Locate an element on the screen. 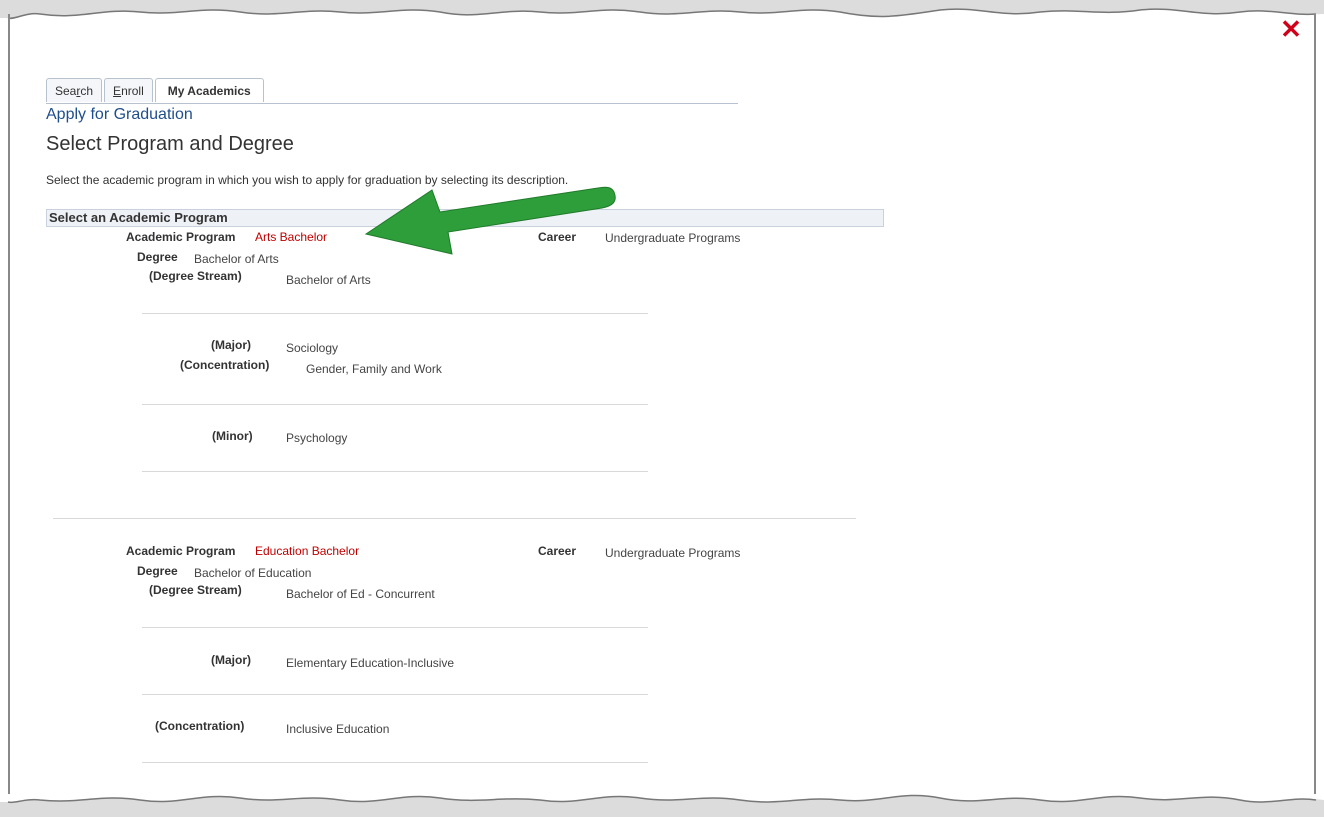  minor-label: (Minor) is located at coordinates (232, 436).